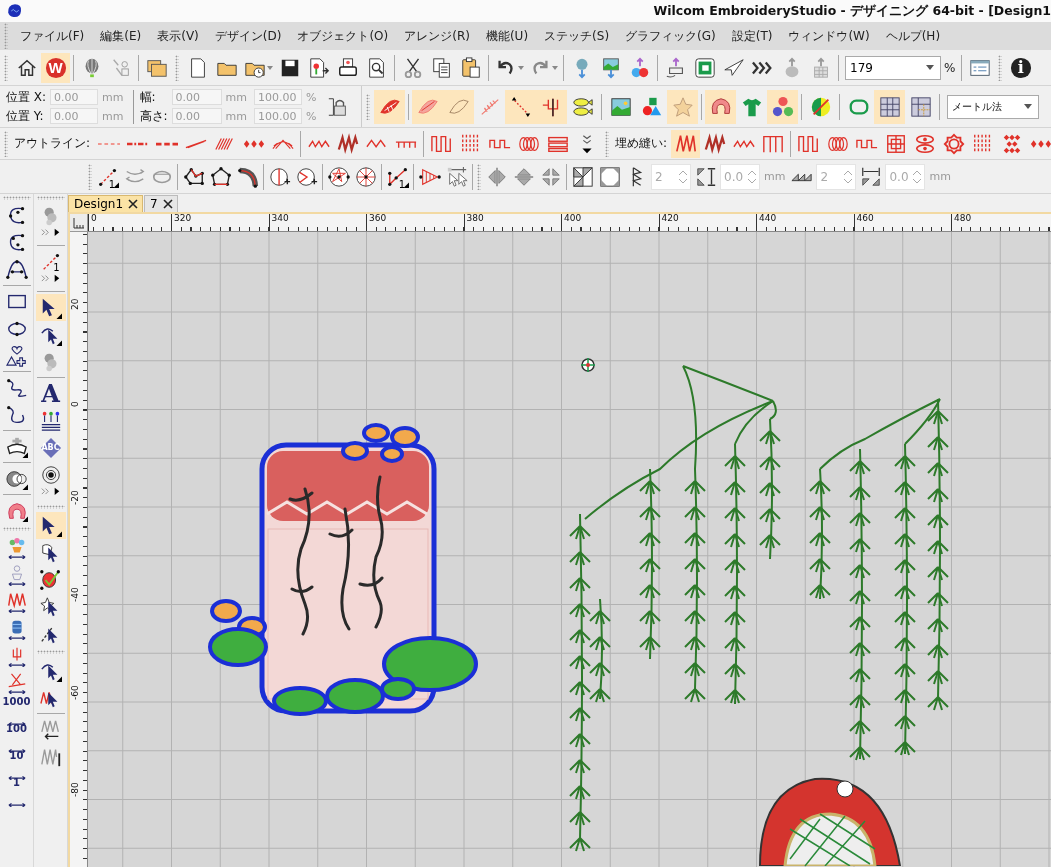 Image resolution: width=1051 pixels, height=867 pixels. Describe the element at coordinates (52, 36) in the screenshot. I see `menu-item: ファイル(F)` at that location.